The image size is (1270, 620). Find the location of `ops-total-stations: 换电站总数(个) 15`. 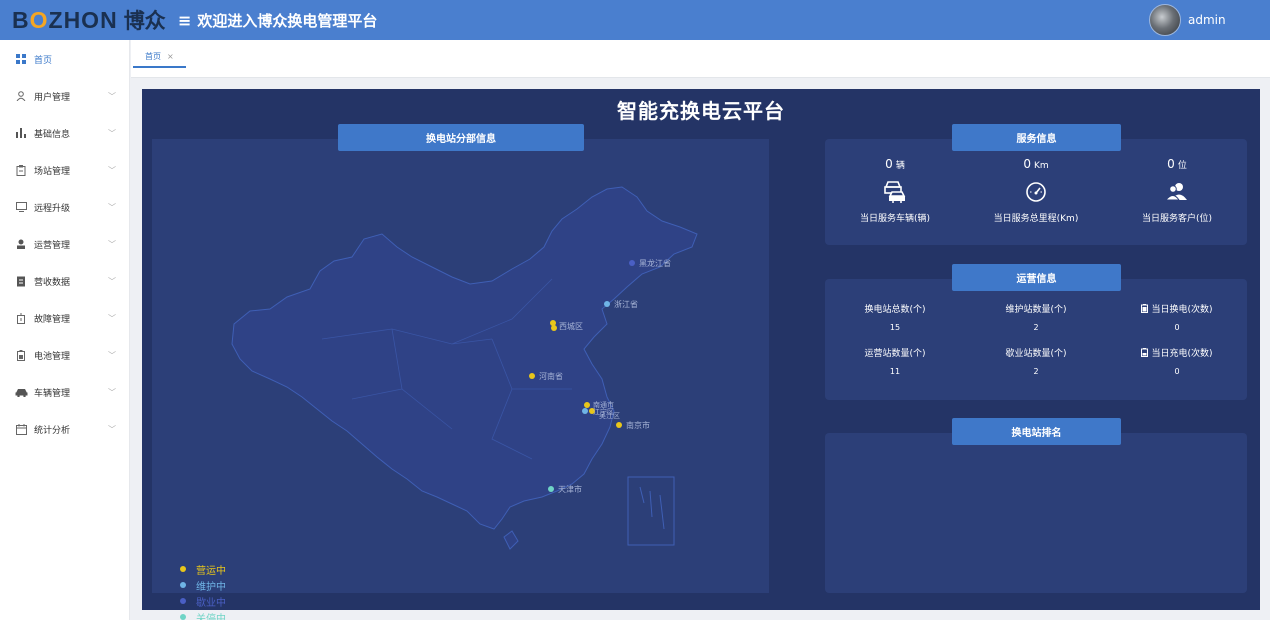

ops-total-stations: 换电站总数(个) 15 is located at coordinates (895, 318).